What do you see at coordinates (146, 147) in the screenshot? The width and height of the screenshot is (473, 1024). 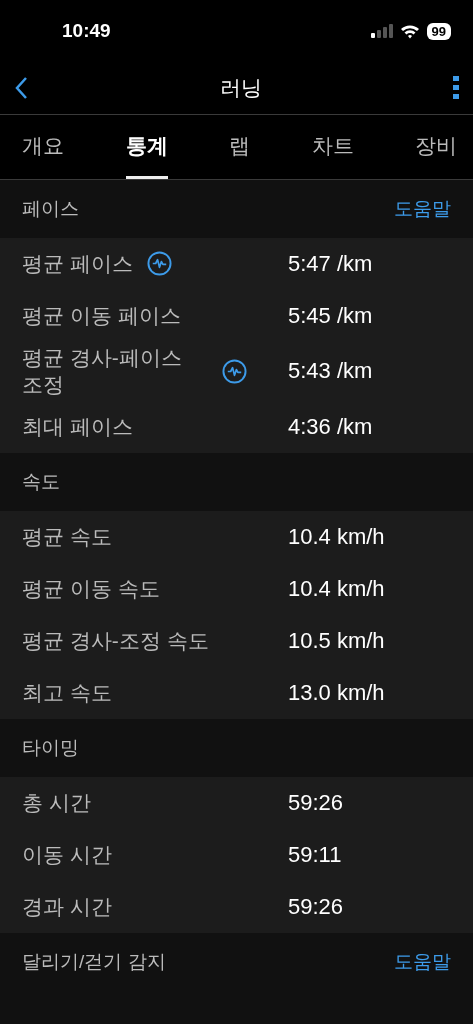 I see `tab: 통계` at bounding box center [146, 147].